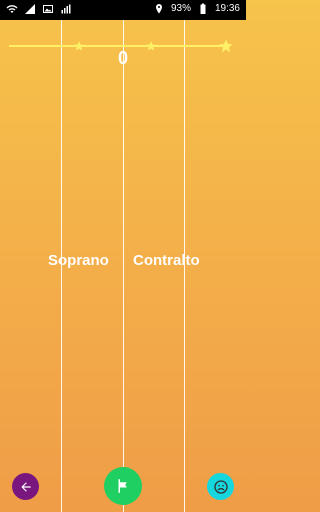  I want to click on arrow-left-icon, so click(25, 486).